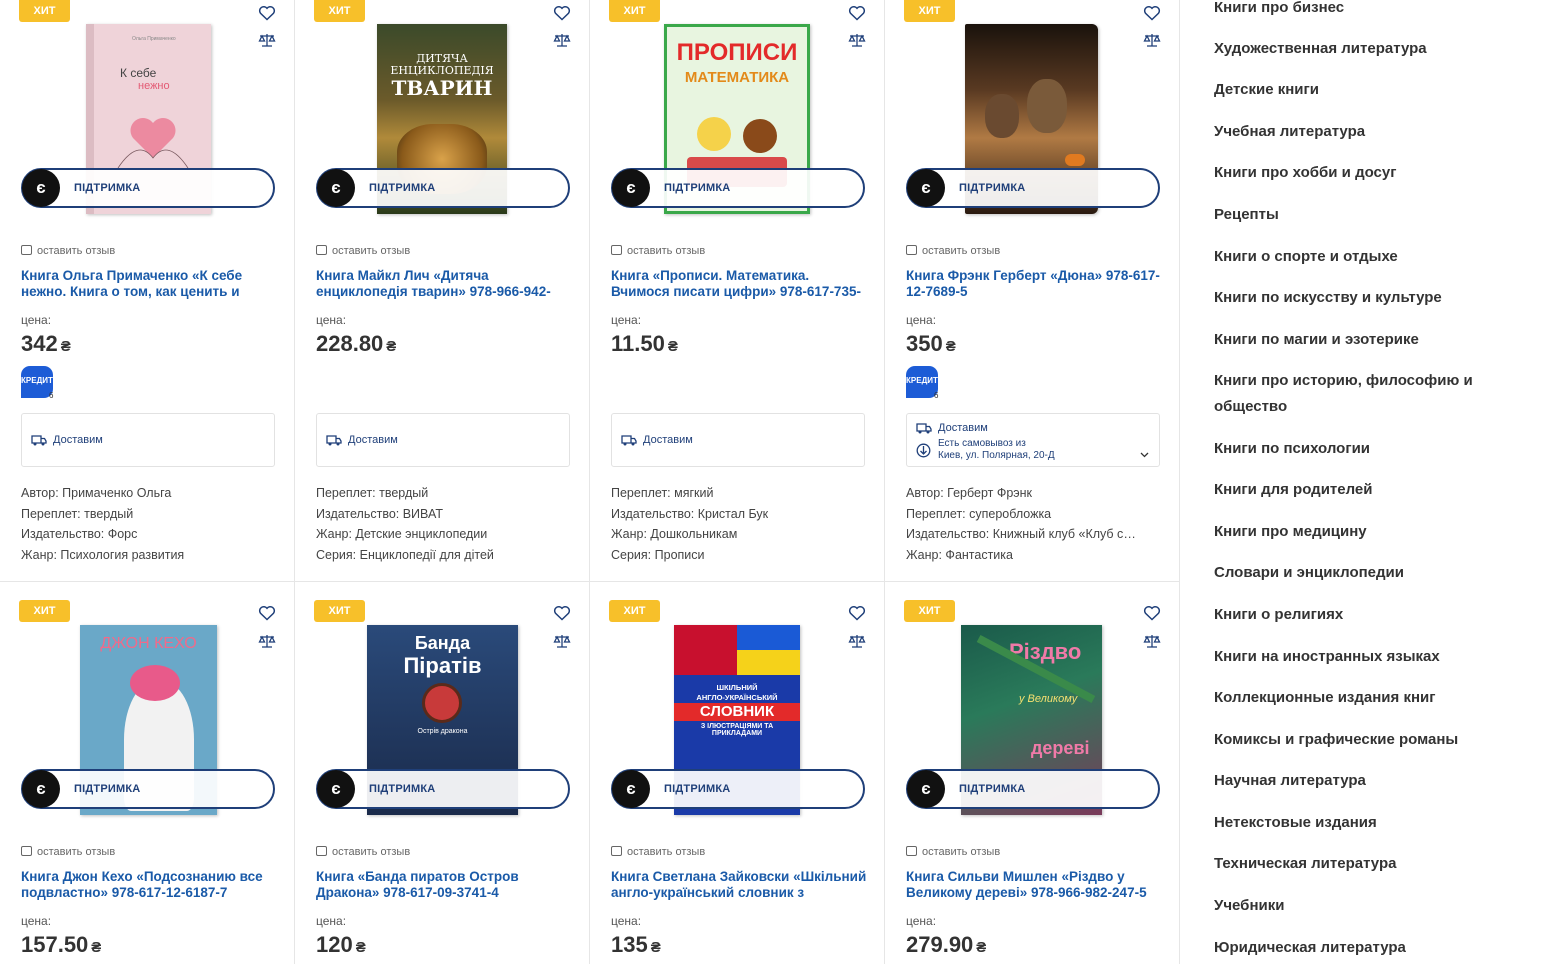 This screenshot has width=1565, height=964. What do you see at coordinates (350, 343) in the screenshot?
I see `price-value: 228.80` at bounding box center [350, 343].